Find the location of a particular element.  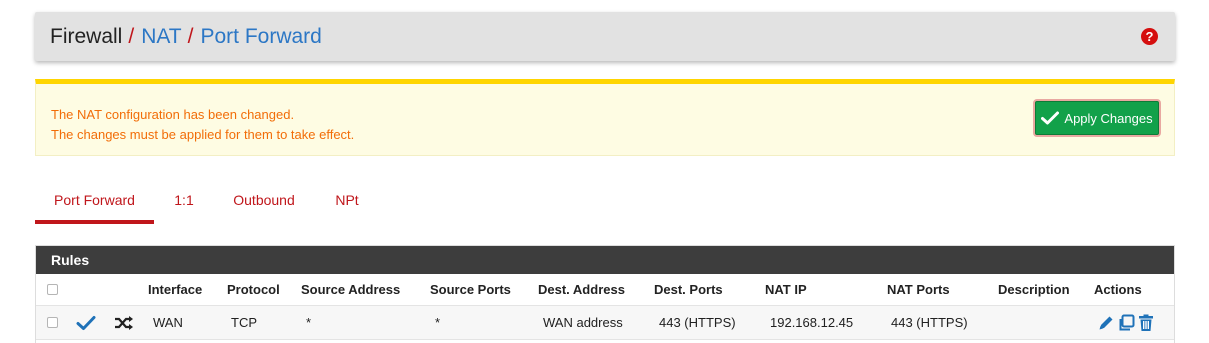

col-protocol: Protocol is located at coordinates (253, 289).